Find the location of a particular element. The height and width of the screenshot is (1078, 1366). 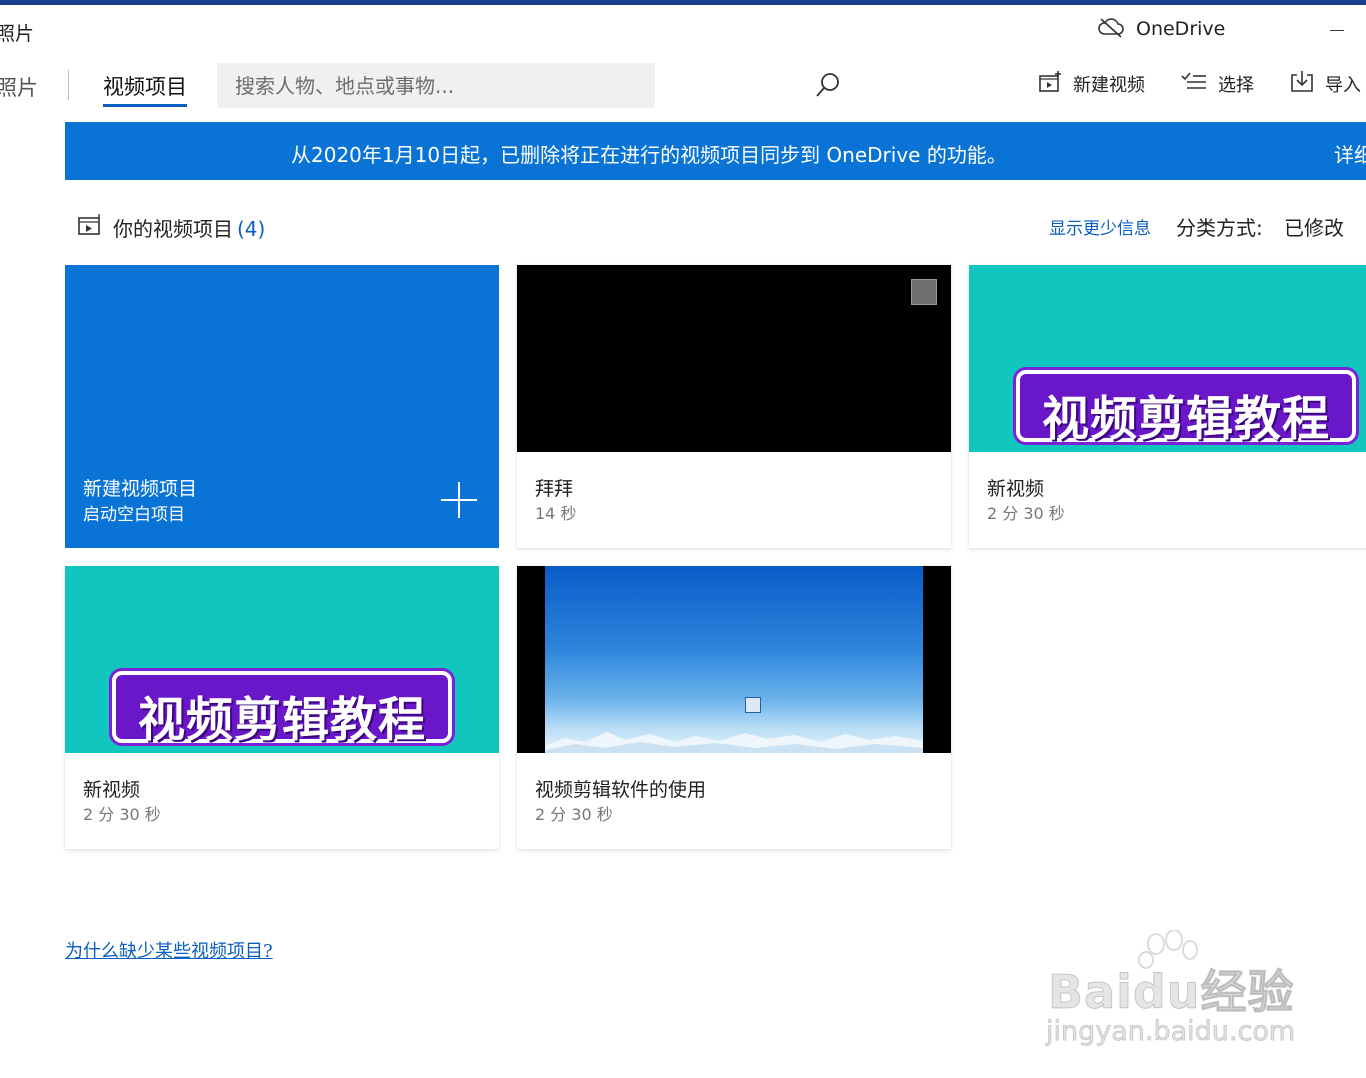

project-card: 拜拜 14 秒 is located at coordinates (734, 406).